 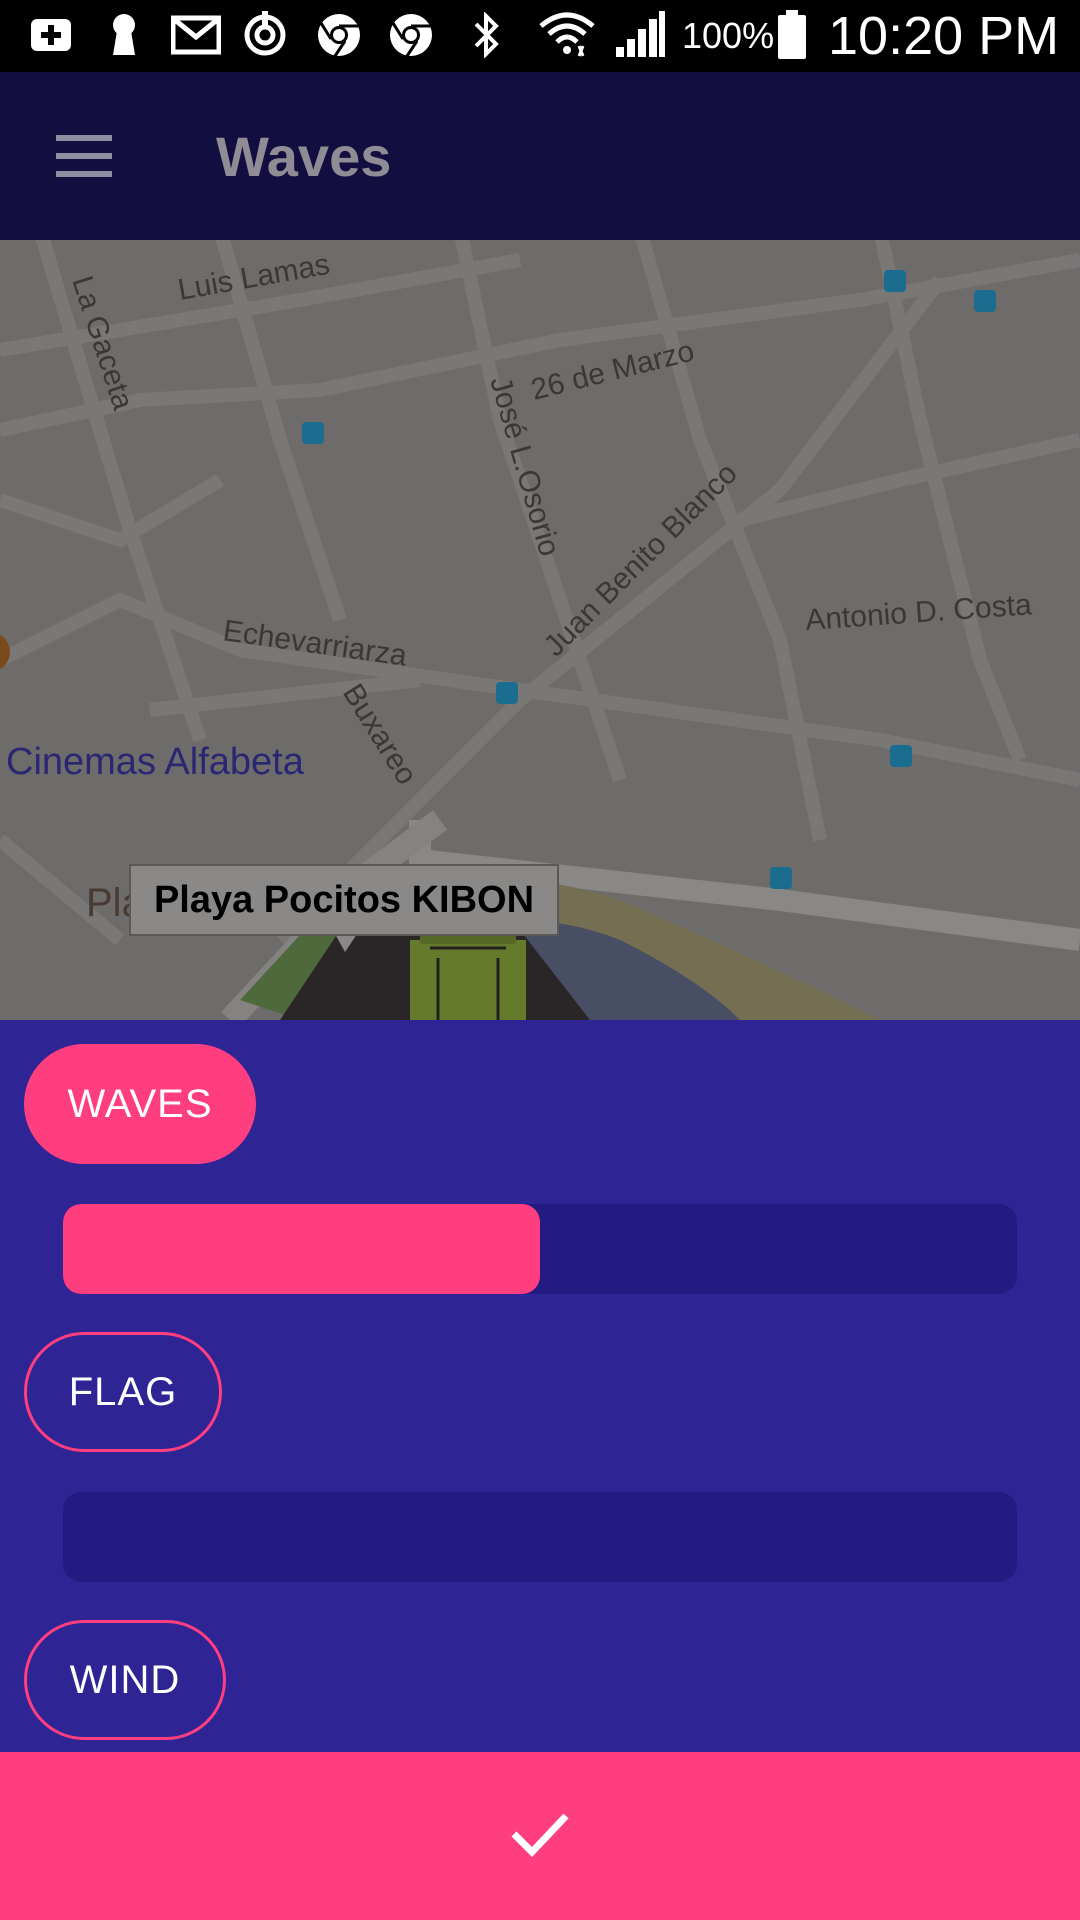 I want to click on filter-chip-label: WIND, so click(x=125, y=1679).